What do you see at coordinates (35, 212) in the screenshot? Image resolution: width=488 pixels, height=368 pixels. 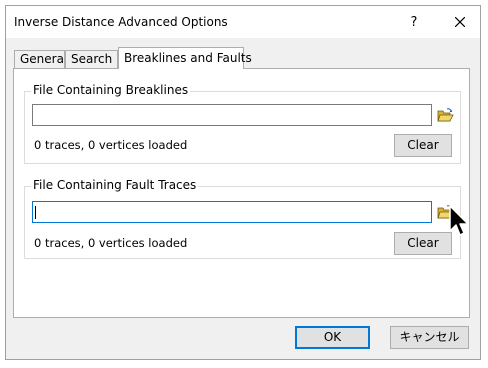 I see `text-caret` at bounding box center [35, 212].